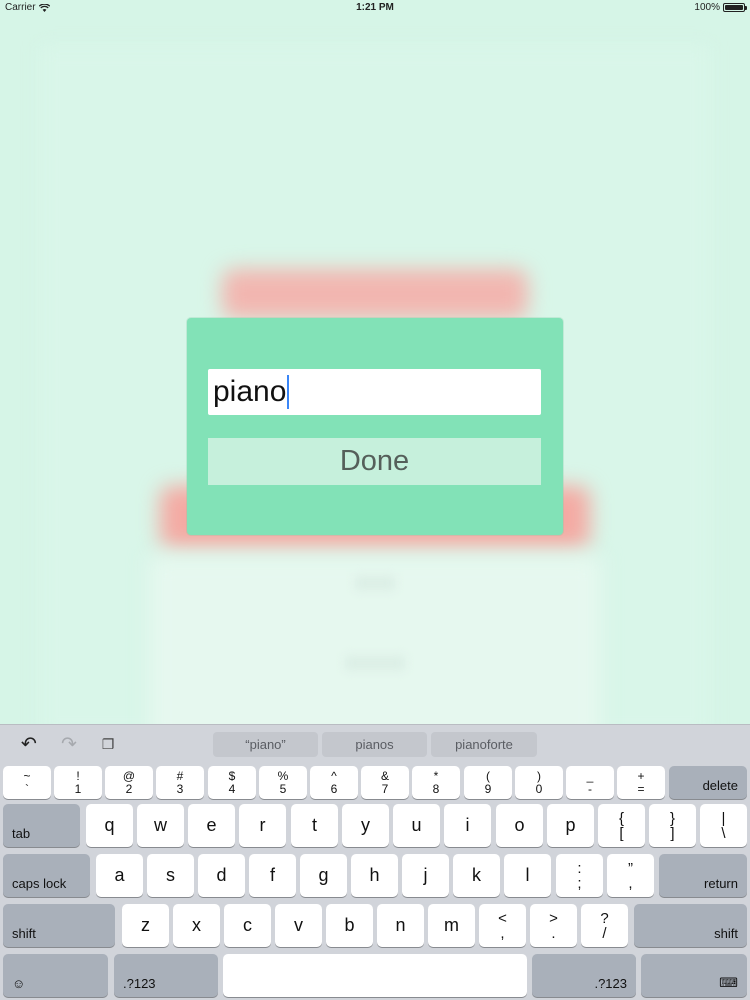  Describe the element at coordinates (334, 775) in the screenshot. I see `key-top-label: ^` at that location.